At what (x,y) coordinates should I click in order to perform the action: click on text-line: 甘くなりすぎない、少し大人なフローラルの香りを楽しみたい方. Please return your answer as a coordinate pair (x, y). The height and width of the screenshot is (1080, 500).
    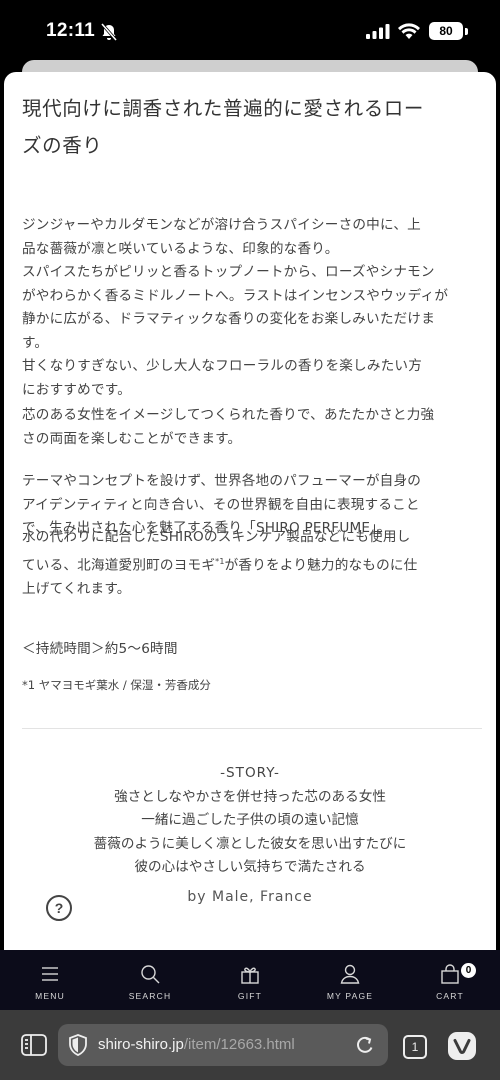
    Looking at the image, I should click on (222, 366).